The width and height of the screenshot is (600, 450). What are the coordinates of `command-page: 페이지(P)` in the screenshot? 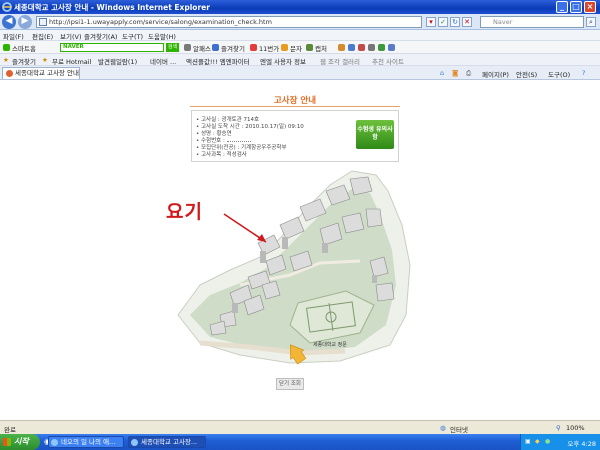 It's located at (495, 74).